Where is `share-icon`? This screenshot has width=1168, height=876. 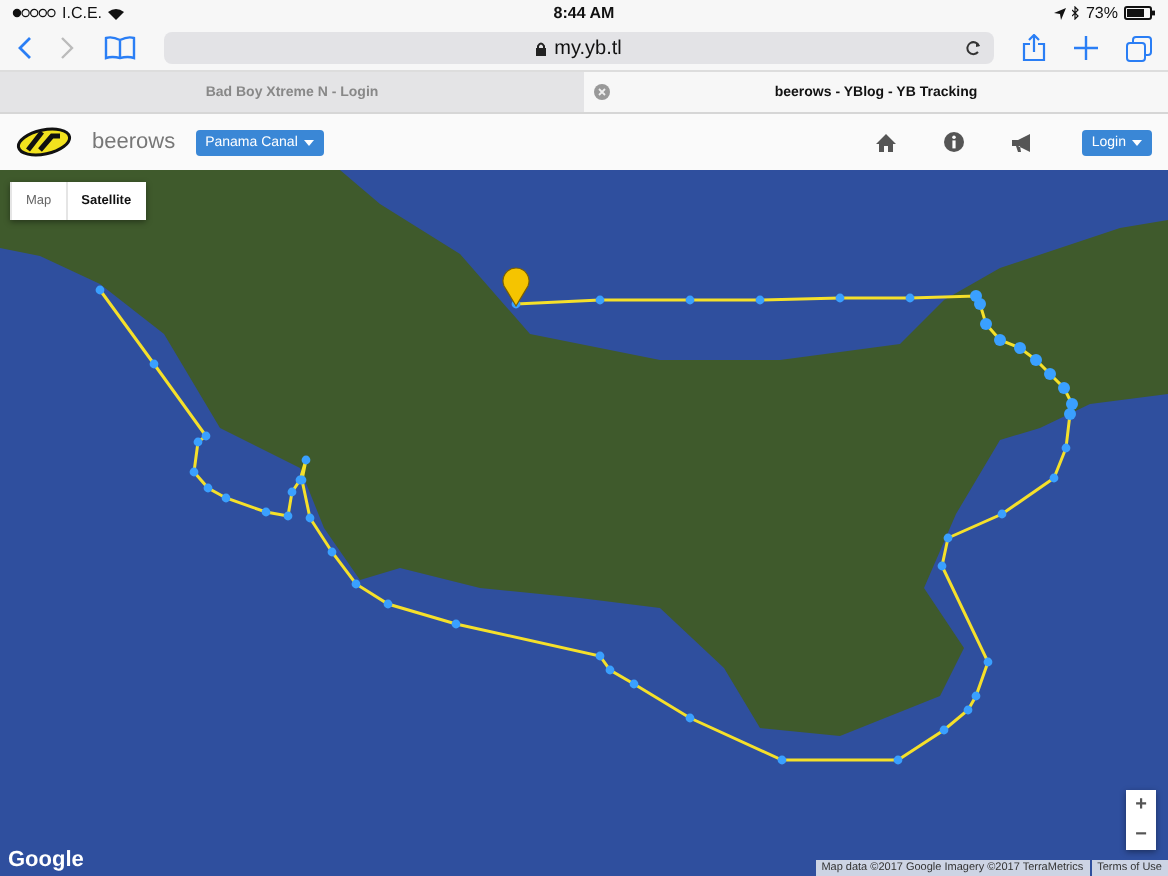 share-icon is located at coordinates (1034, 48).